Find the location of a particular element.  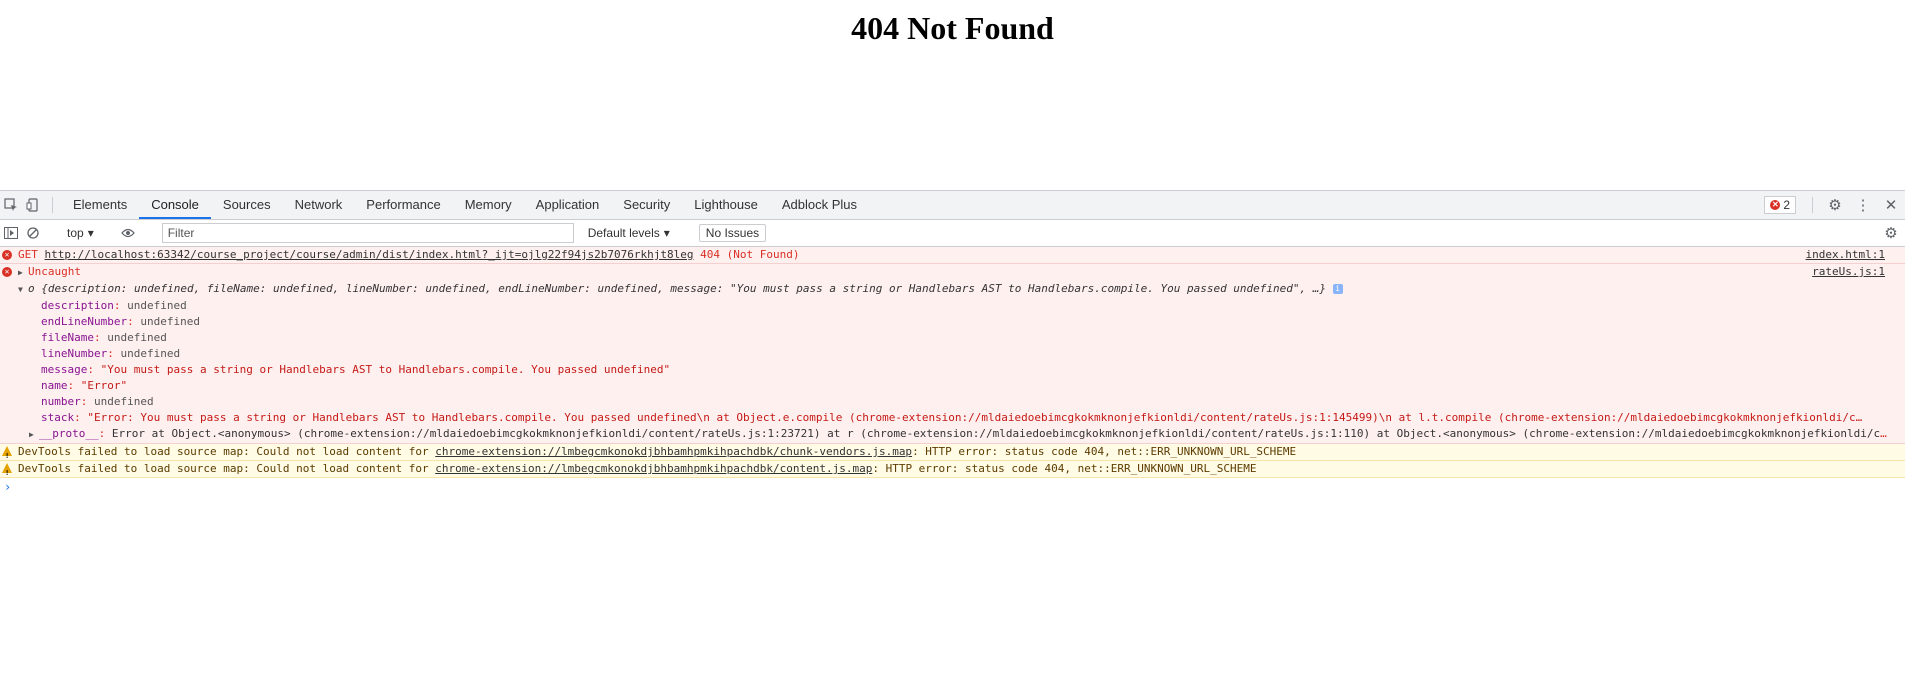

device-toolbar-icon is located at coordinates (33, 205).